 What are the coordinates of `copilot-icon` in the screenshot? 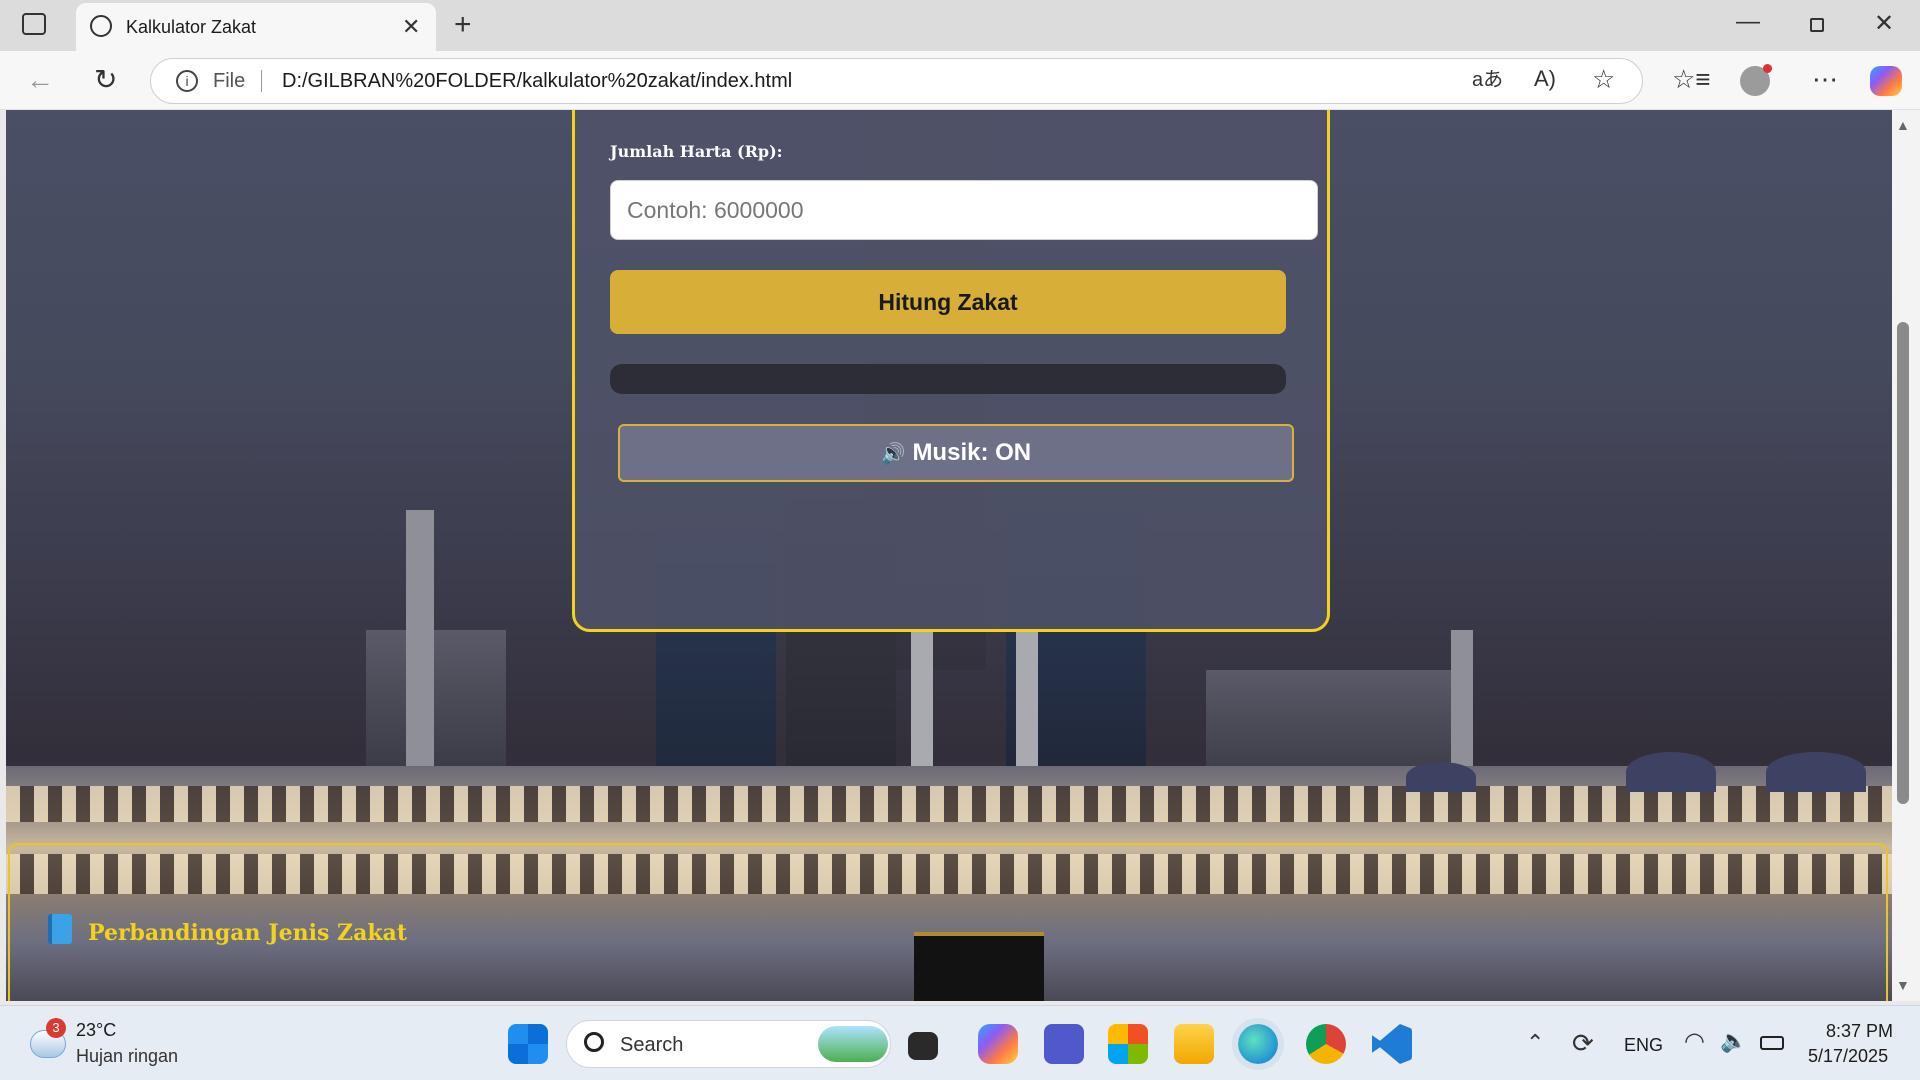 It's located at (1886, 81).